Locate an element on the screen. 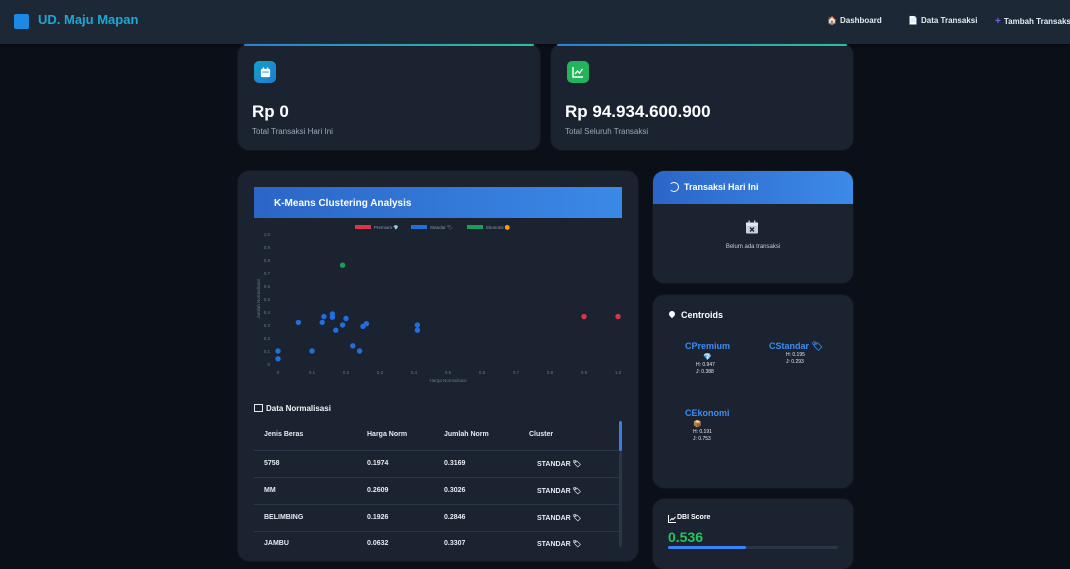  table-icon is located at coordinates (258, 408).